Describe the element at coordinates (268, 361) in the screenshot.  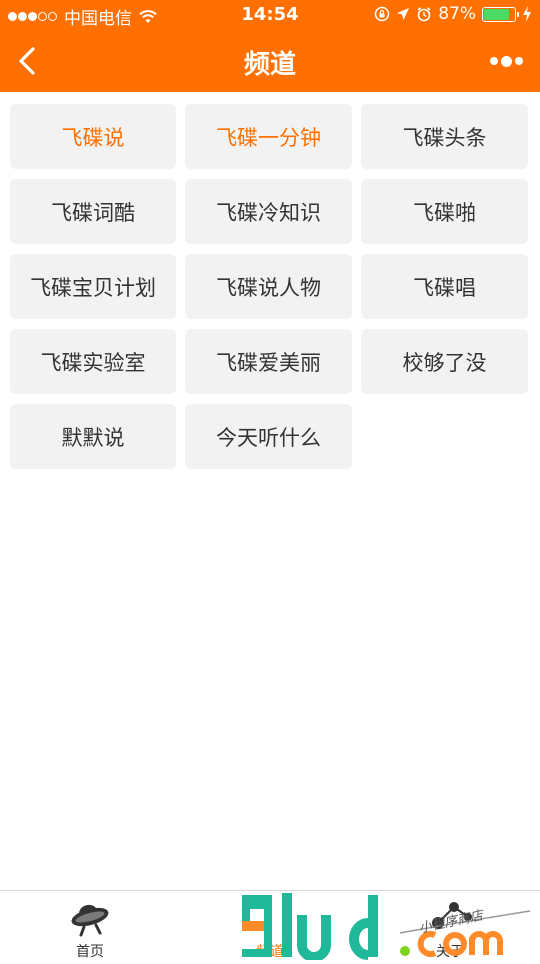
I see `channel-tile: 飞碟爱美丽` at that location.